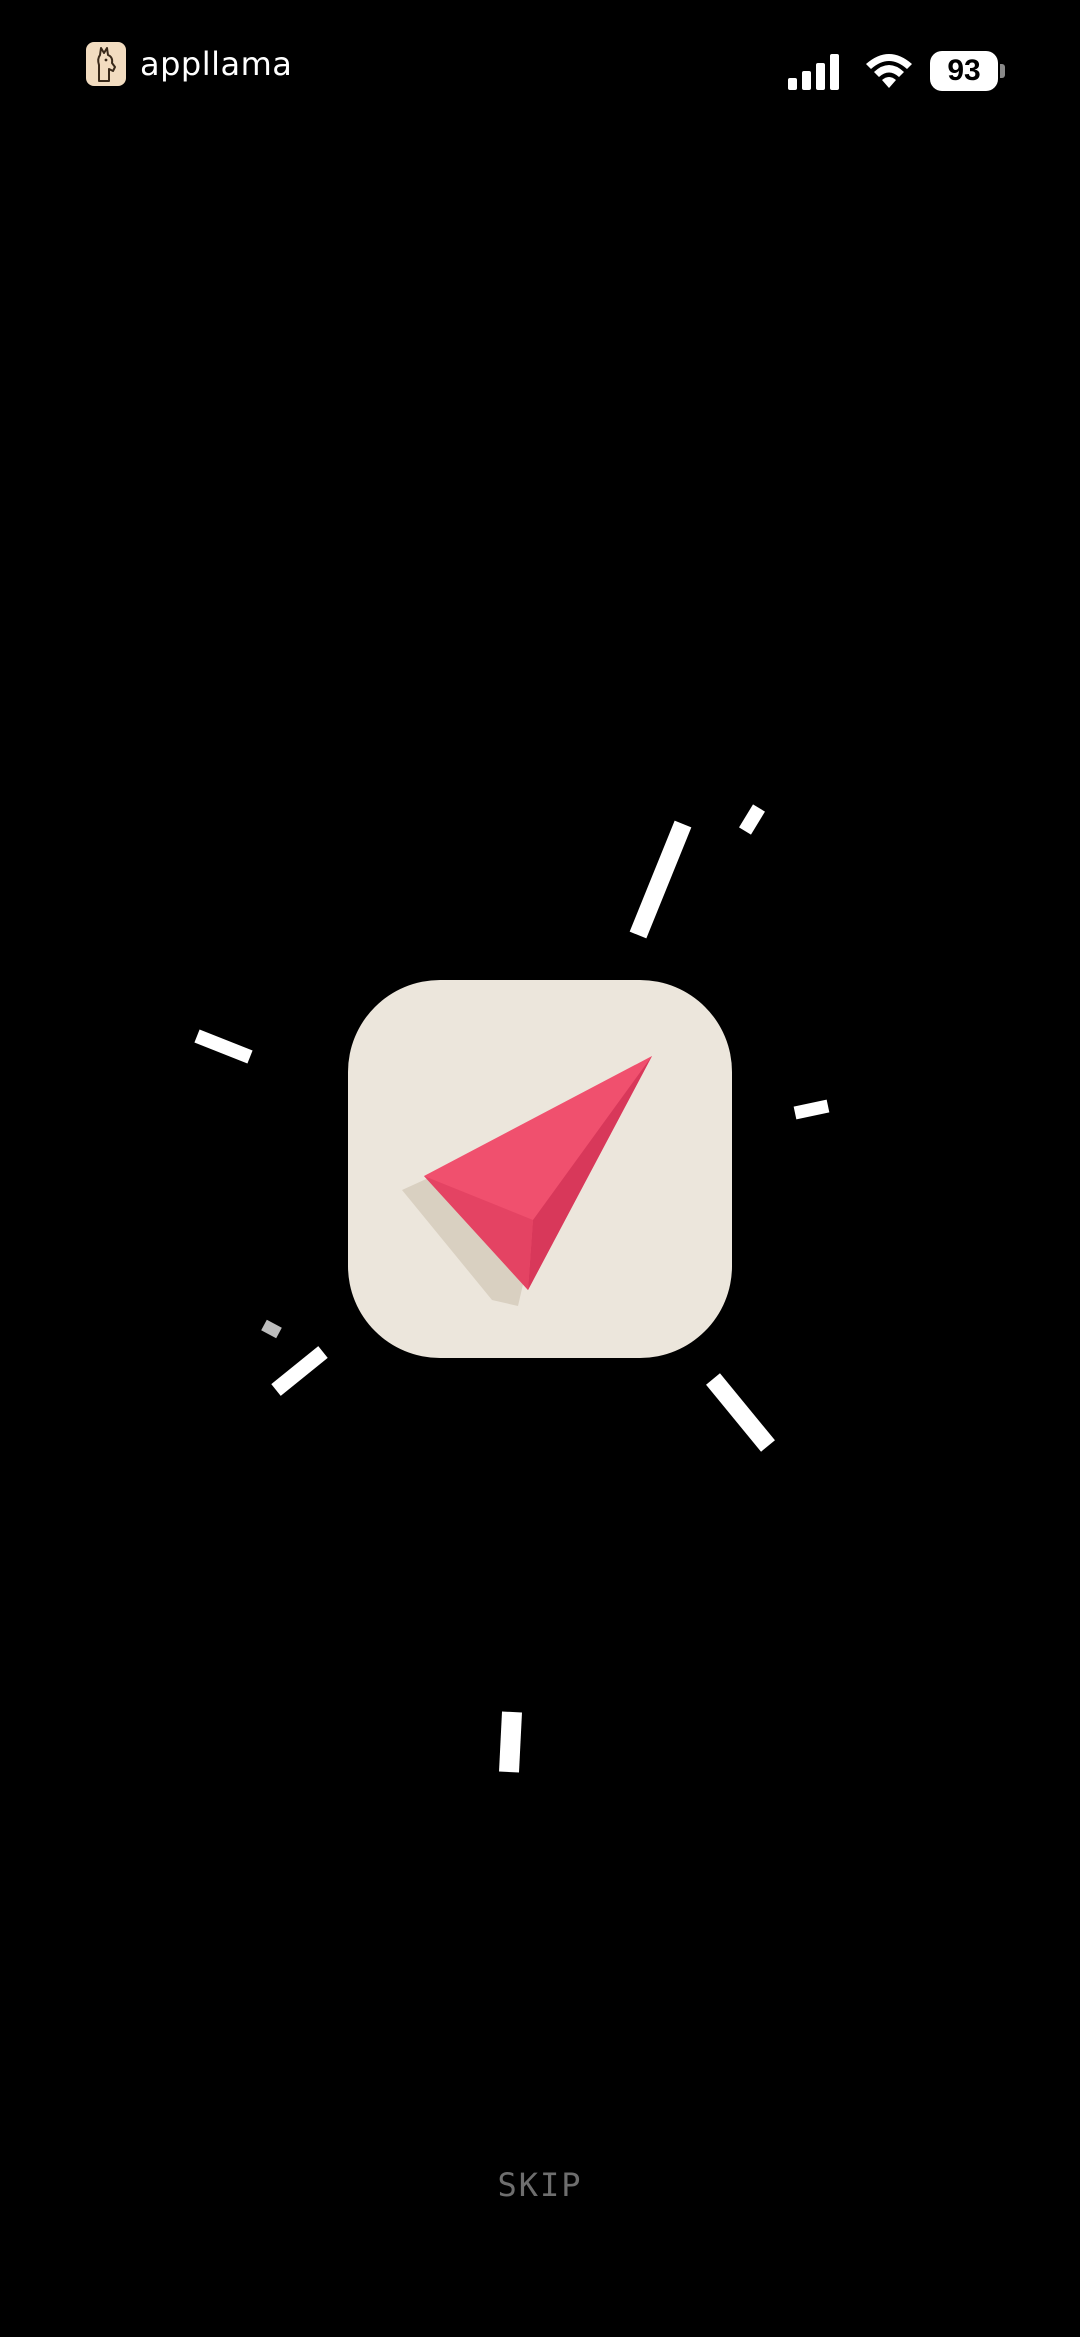  What do you see at coordinates (540, 2185) in the screenshot?
I see `skip-button: SKIP` at bounding box center [540, 2185].